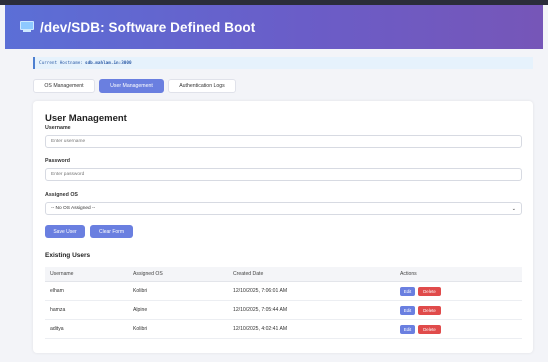 This screenshot has width=548, height=362. I want to click on row-created-date: 12/10/2025, 7:06:01 AM, so click(260, 291).